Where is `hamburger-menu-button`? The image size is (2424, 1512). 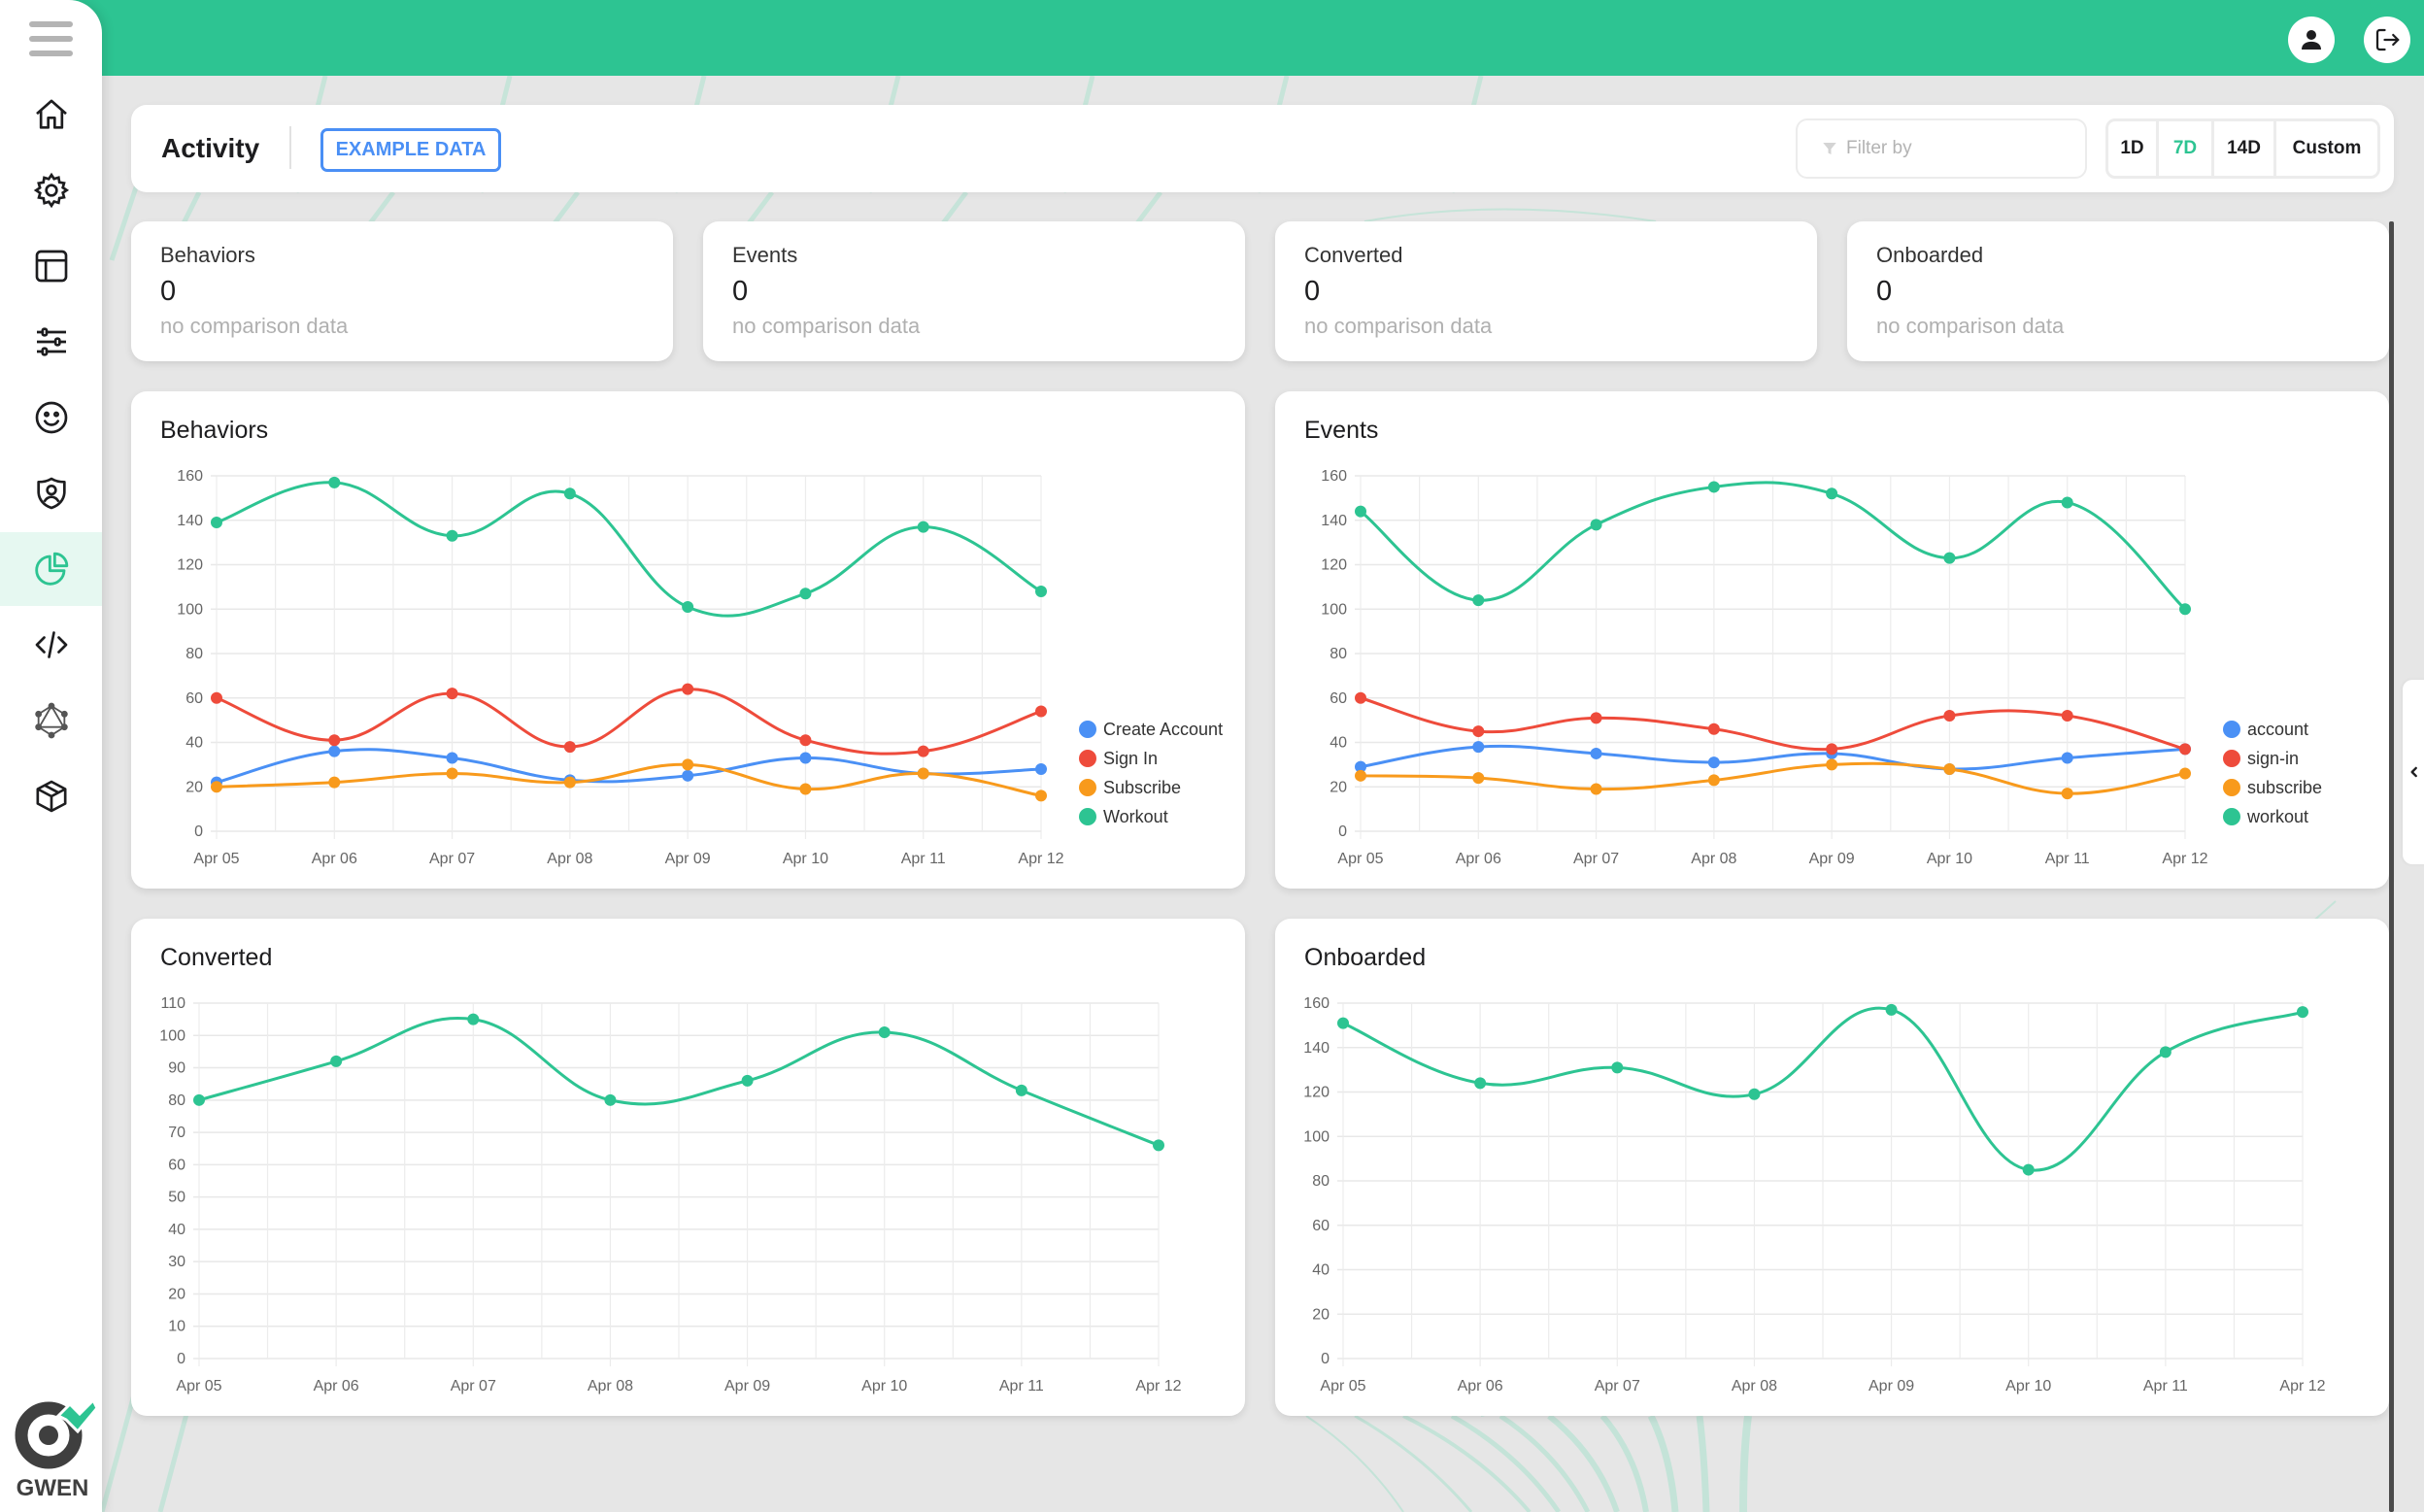 hamburger-menu-button is located at coordinates (51, 39).